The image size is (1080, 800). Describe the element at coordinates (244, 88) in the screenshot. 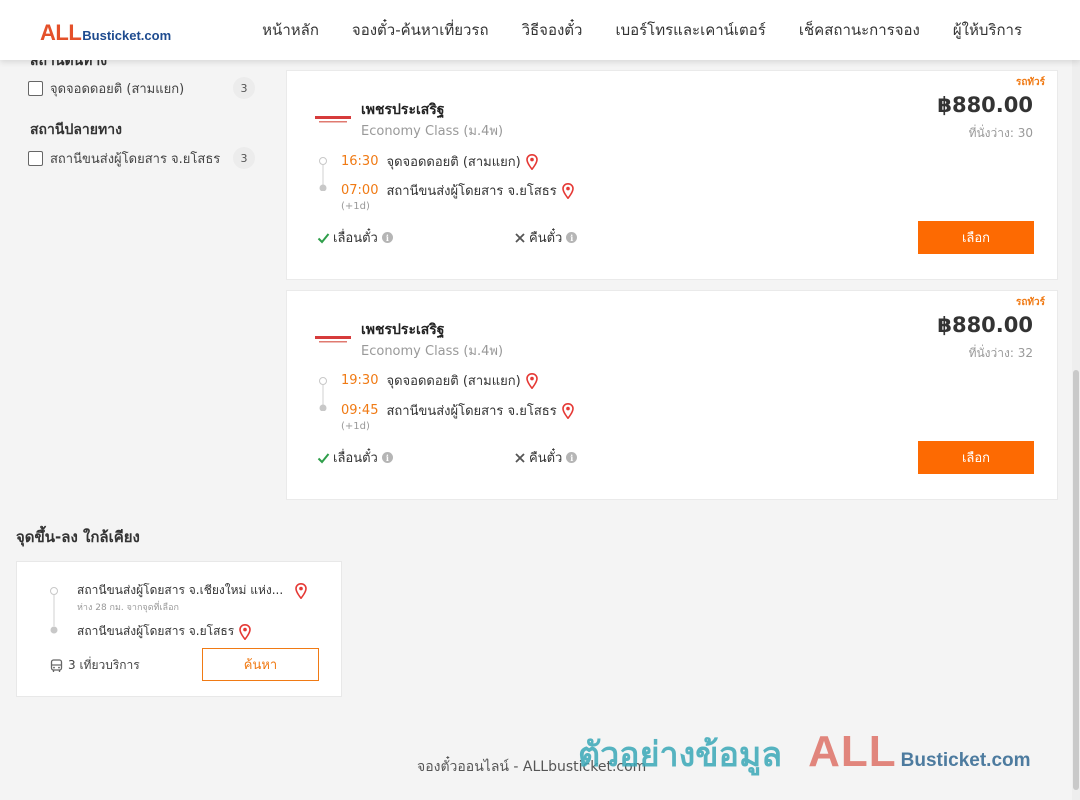

I see `origin-filter-count: 3` at that location.